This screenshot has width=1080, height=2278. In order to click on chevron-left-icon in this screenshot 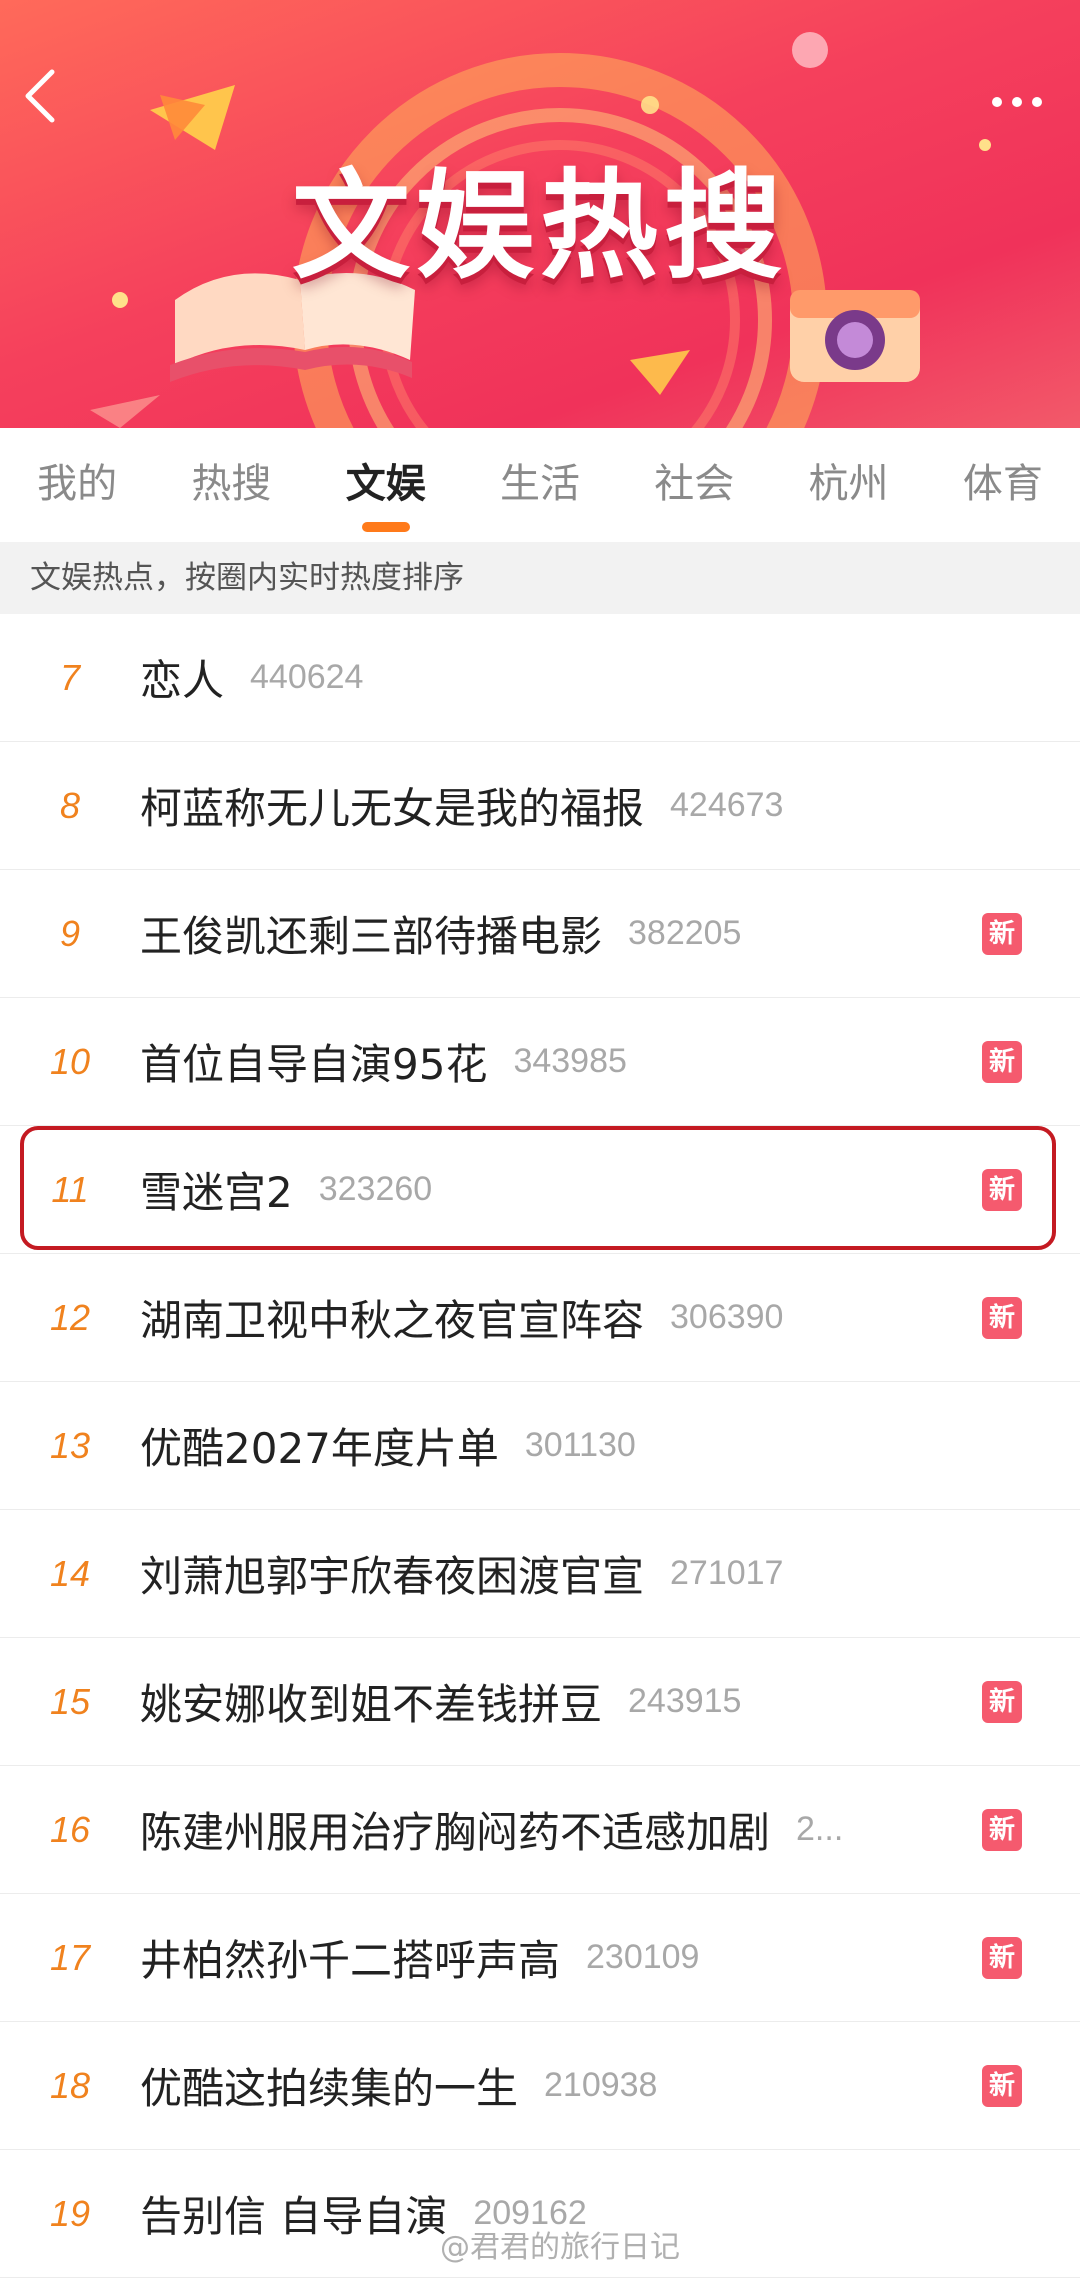, I will do `click(40, 96)`.